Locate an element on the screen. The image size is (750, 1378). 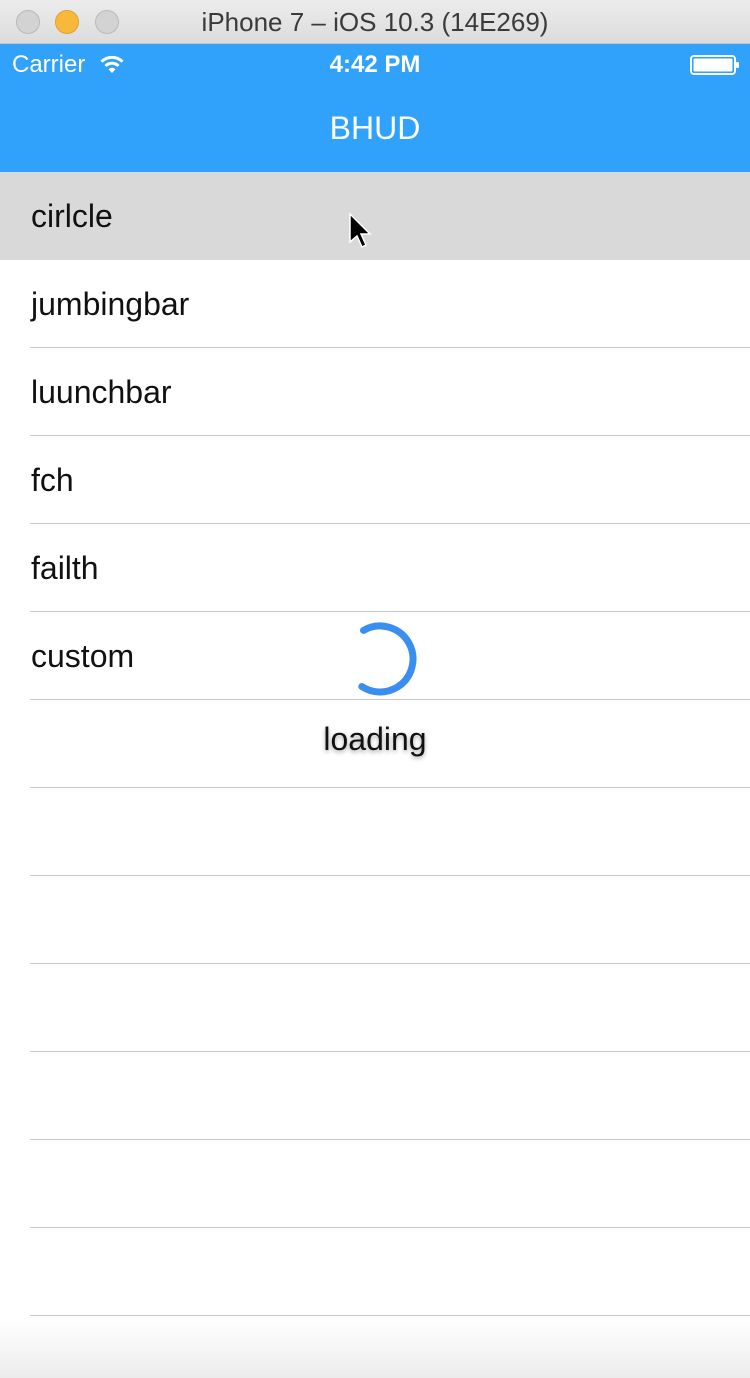
bottom-fade is located at coordinates (375, 1348).